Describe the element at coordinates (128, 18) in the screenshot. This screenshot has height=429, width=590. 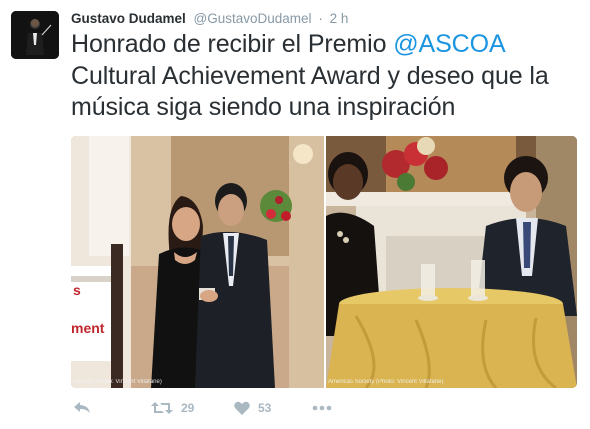
I see `author-name: Gustavo Dudamel` at that location.